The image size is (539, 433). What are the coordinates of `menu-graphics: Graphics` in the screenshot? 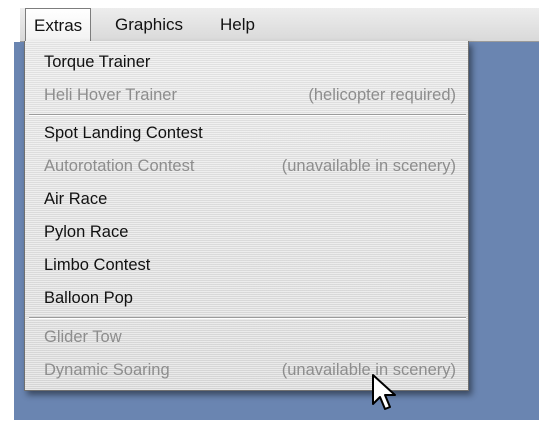 It's located at (149, 24).